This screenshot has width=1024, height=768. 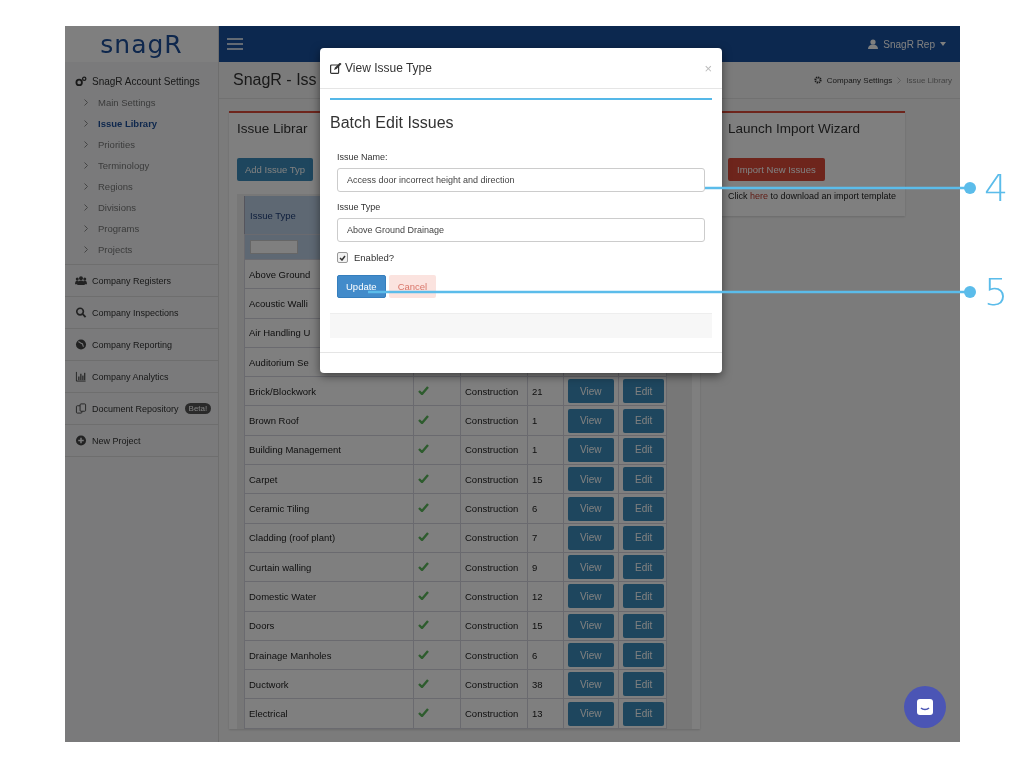 I want to click on chat-icon, so click(x=925, y=707).